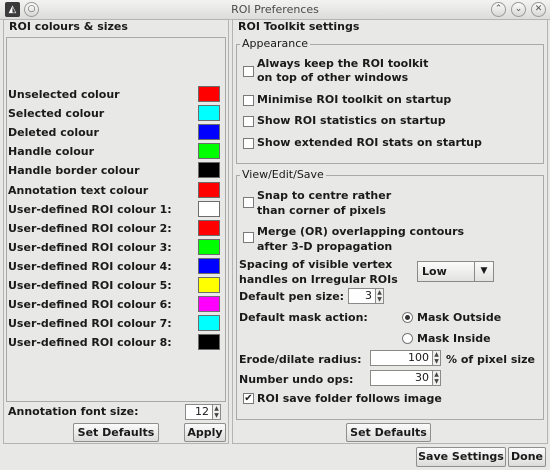 The width and height of the screenshot is (550, 470). What do you see at coordinates (333, 77) in the screenshot?
I see `always-on-top-line-2: on top of other windows` at bounding box center [333, 77].